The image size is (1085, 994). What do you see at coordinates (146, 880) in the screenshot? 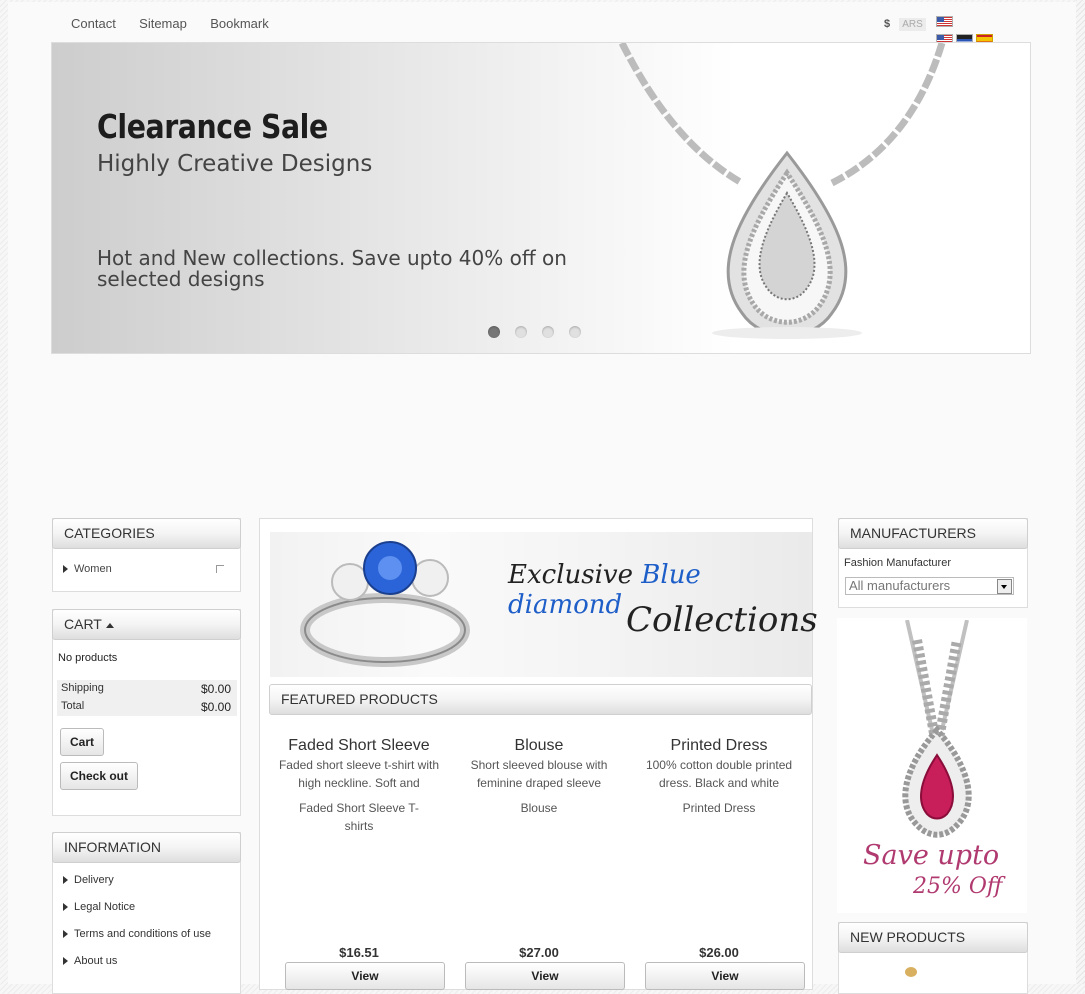
I see `info-item-delivery: Delivery` at bounding box center [146, 880].